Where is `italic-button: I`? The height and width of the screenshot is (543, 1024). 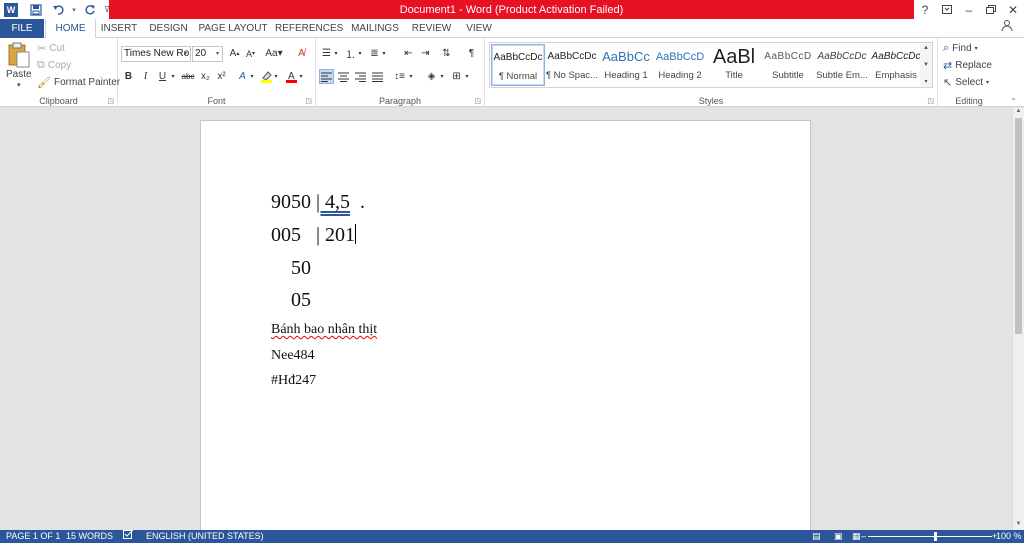 italic-button: I is located at coordinates (145, 76).